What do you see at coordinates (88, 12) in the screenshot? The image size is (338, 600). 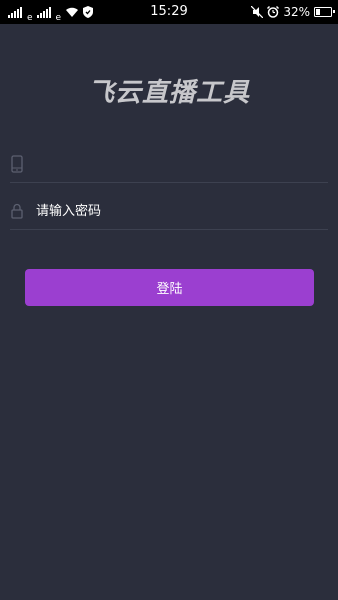 I see `shield-icon` at bounding box center [88, 12].